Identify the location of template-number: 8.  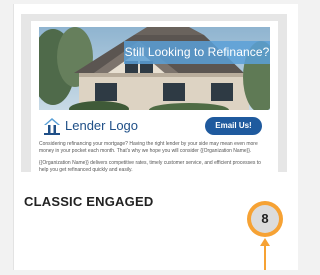
(265, 219).